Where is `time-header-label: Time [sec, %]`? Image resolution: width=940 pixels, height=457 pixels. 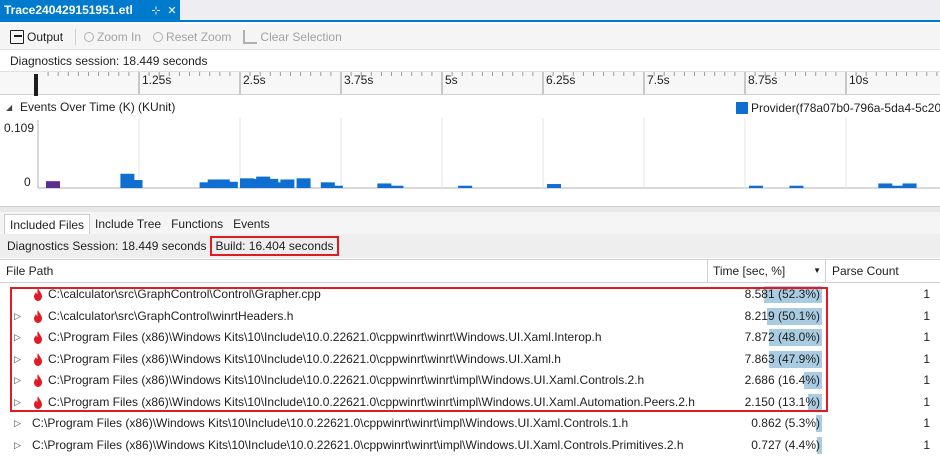 time-header-label: Time [sec, %] is located at coordinates (749, 271).